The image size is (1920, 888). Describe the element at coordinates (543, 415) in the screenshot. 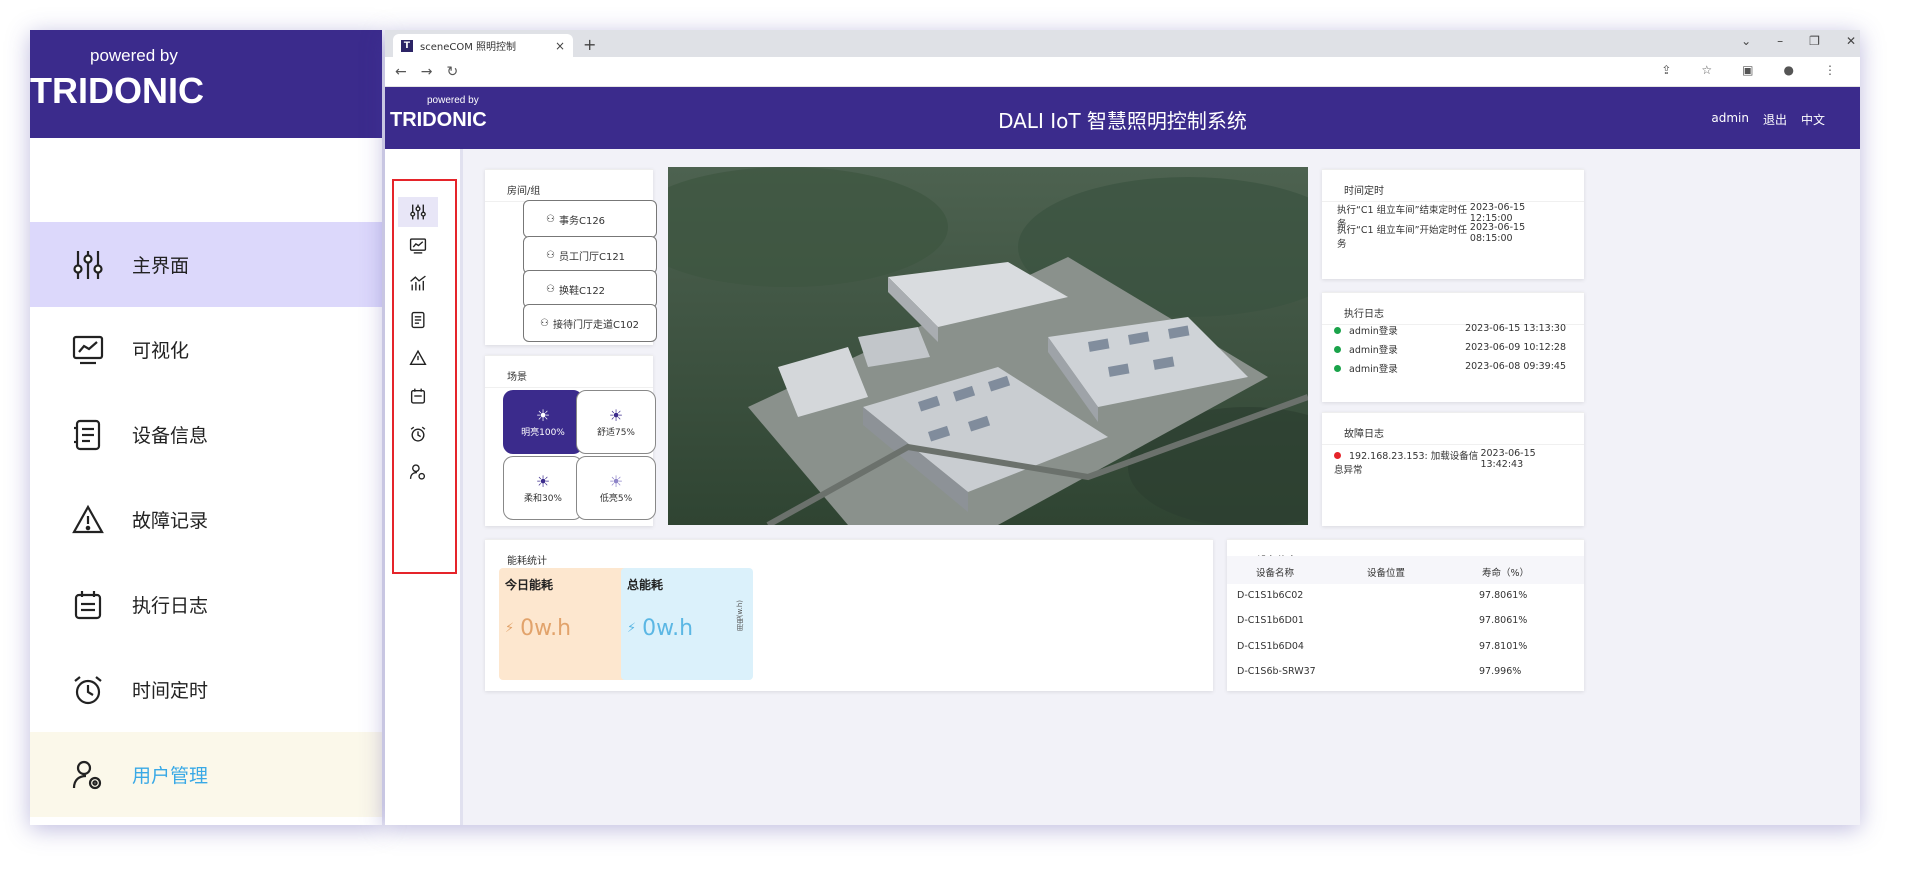

I see `bulb-icon: ☀` at that location.